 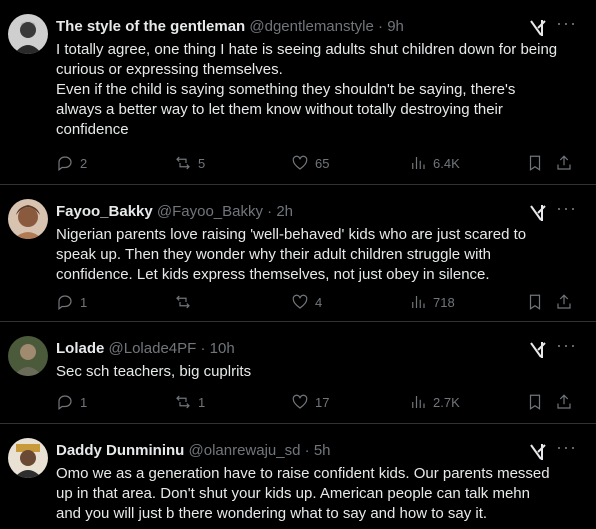 What do you see at coordinates (395, 26) in the screenshot?
I see `timestamp: 9h` at bounding box center [395, 26].